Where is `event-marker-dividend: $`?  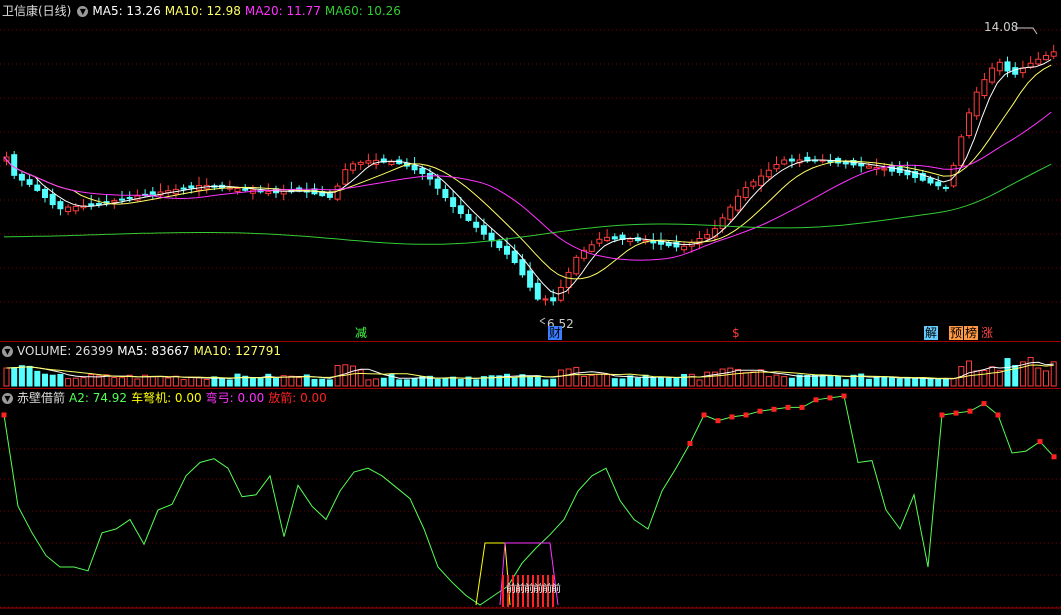
event-marker-dividend: $ is located at coordinates (736, 333).